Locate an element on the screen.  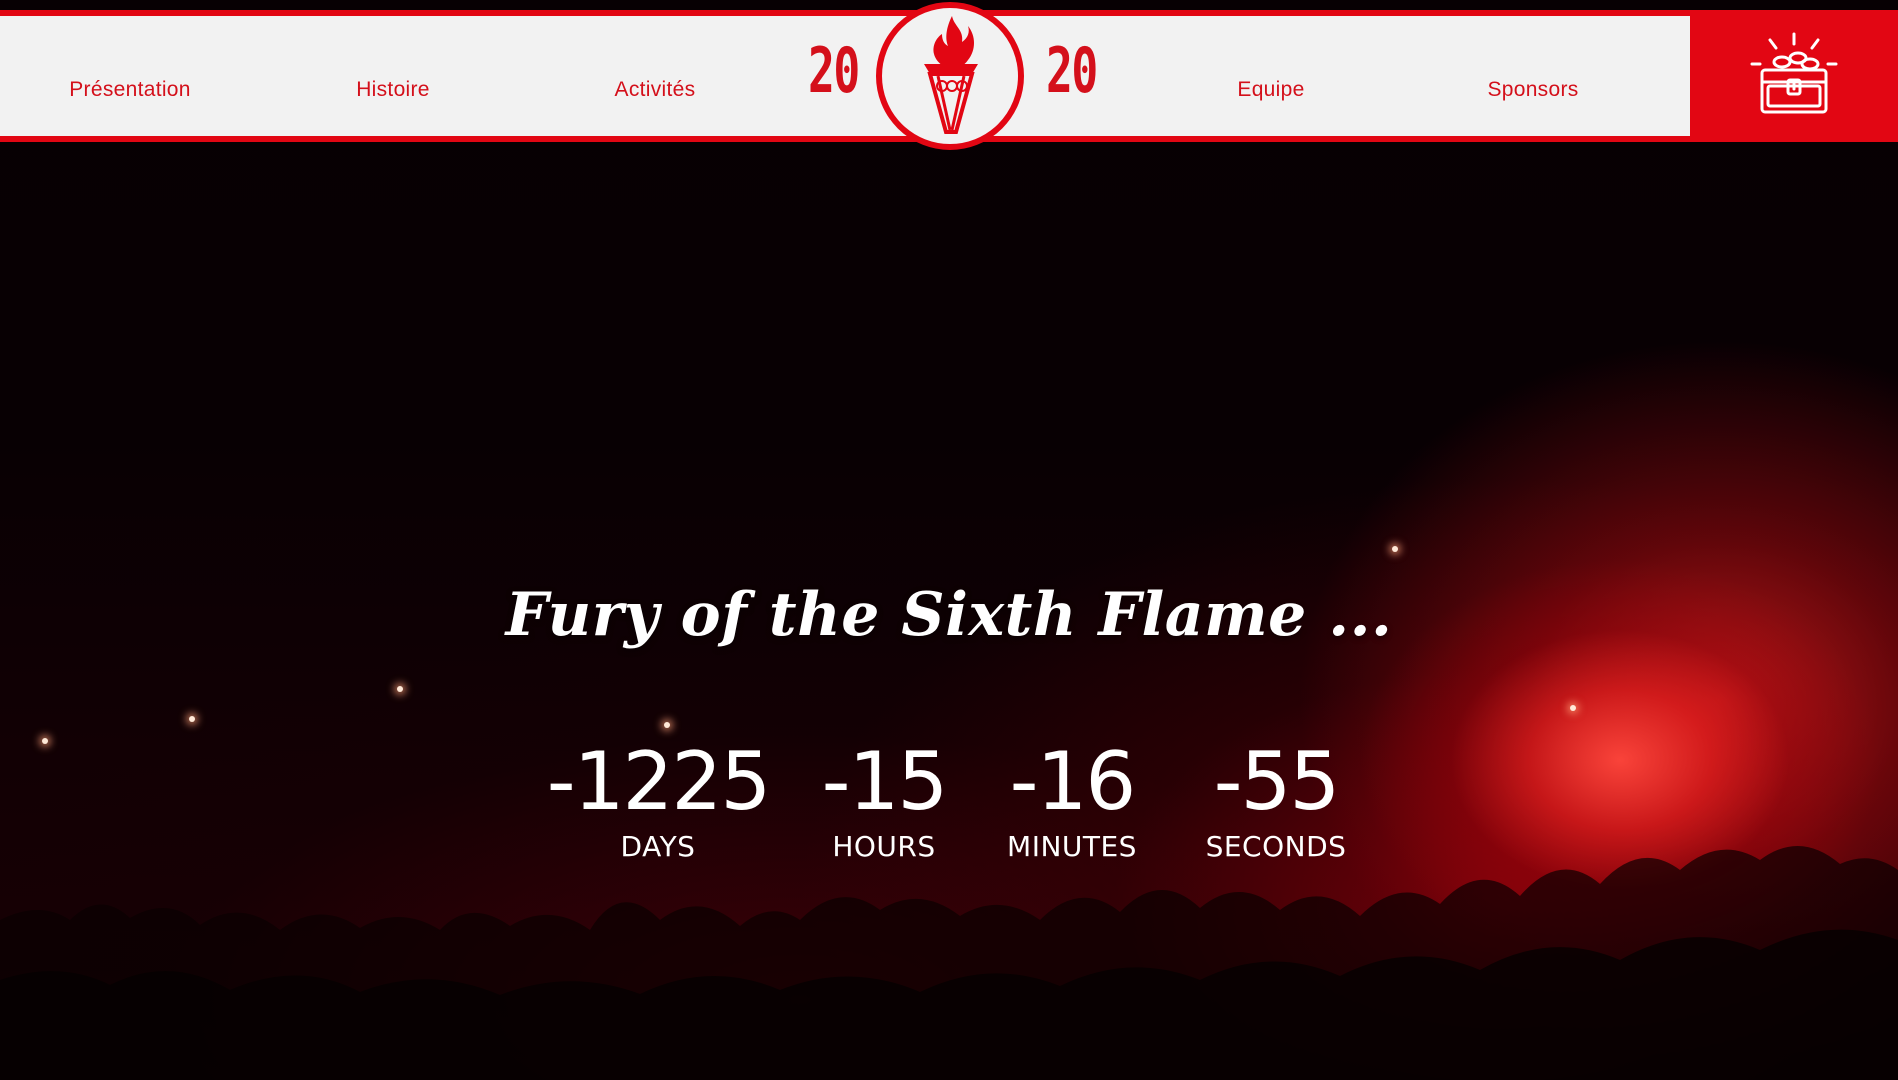
shop-button is located at coordinates (1794, 76).